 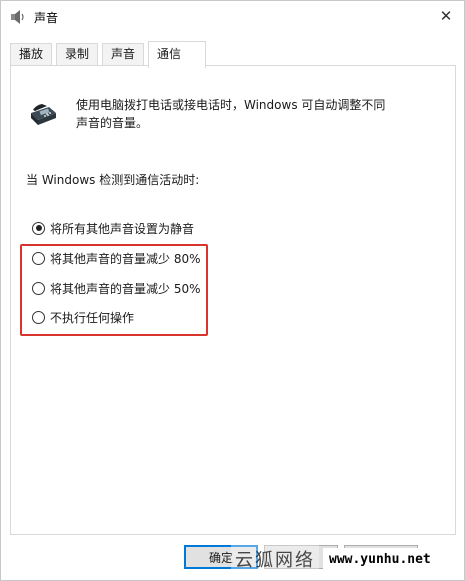 What do you see at coordinates (123, 54) in the screenshot?
I see `tab-sounds: 声音` at bounding box center [123, 54].